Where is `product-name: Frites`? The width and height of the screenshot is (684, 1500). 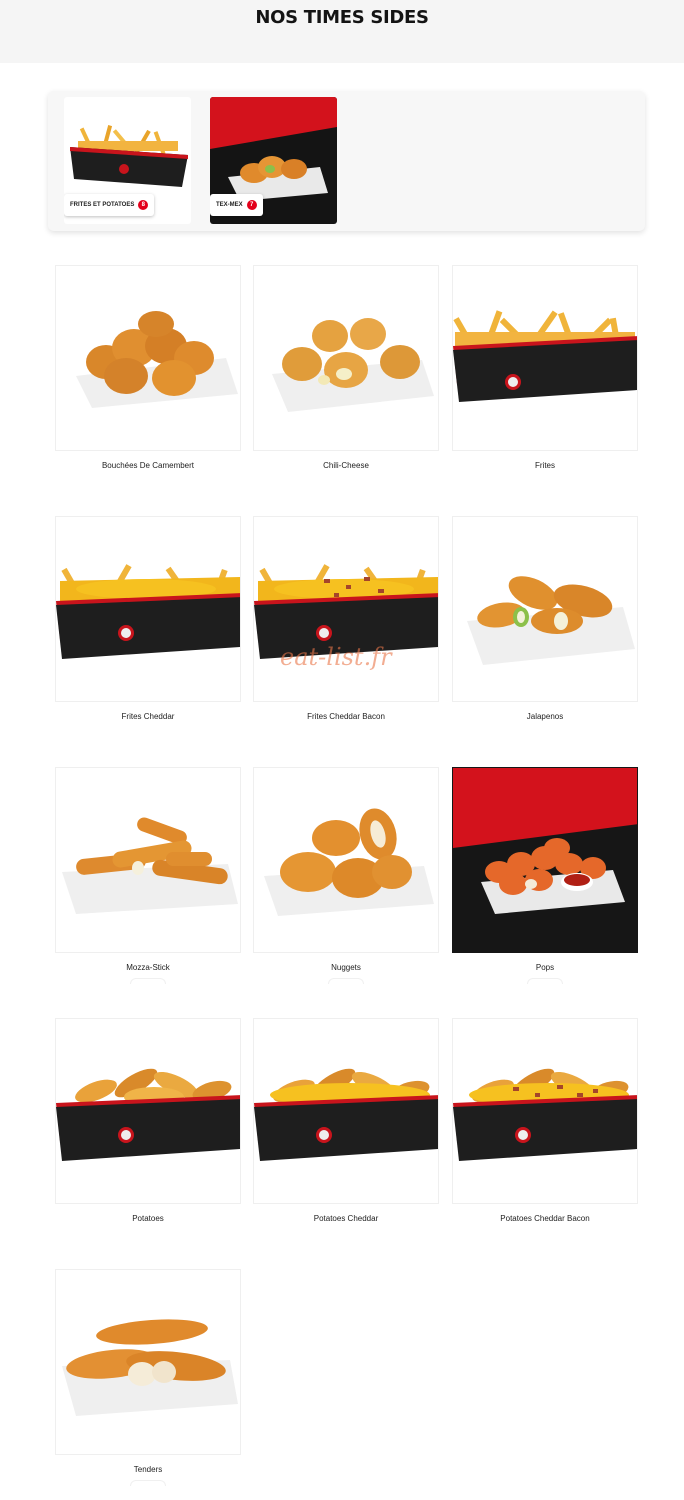
product-name: Frites is located at coordinates (545, 465).